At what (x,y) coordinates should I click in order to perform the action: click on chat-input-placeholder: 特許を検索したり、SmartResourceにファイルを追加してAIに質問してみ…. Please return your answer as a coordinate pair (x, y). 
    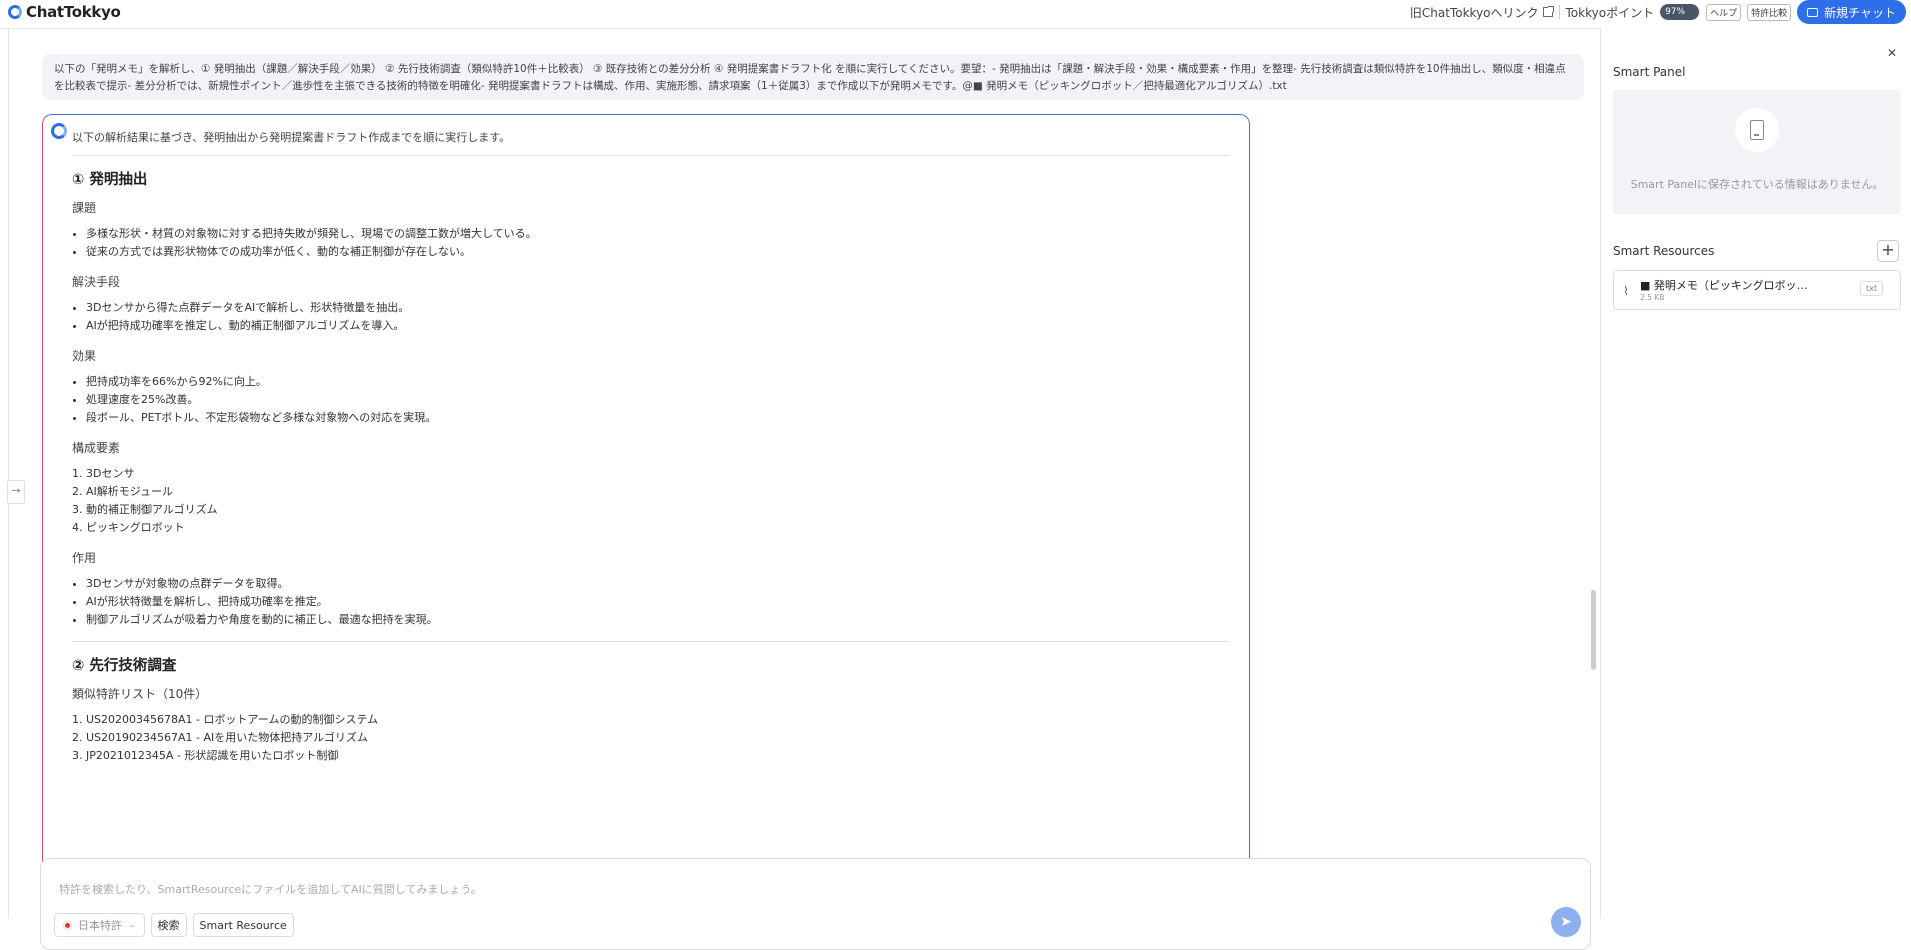
    Looking at the image, I should click on (270, 889).